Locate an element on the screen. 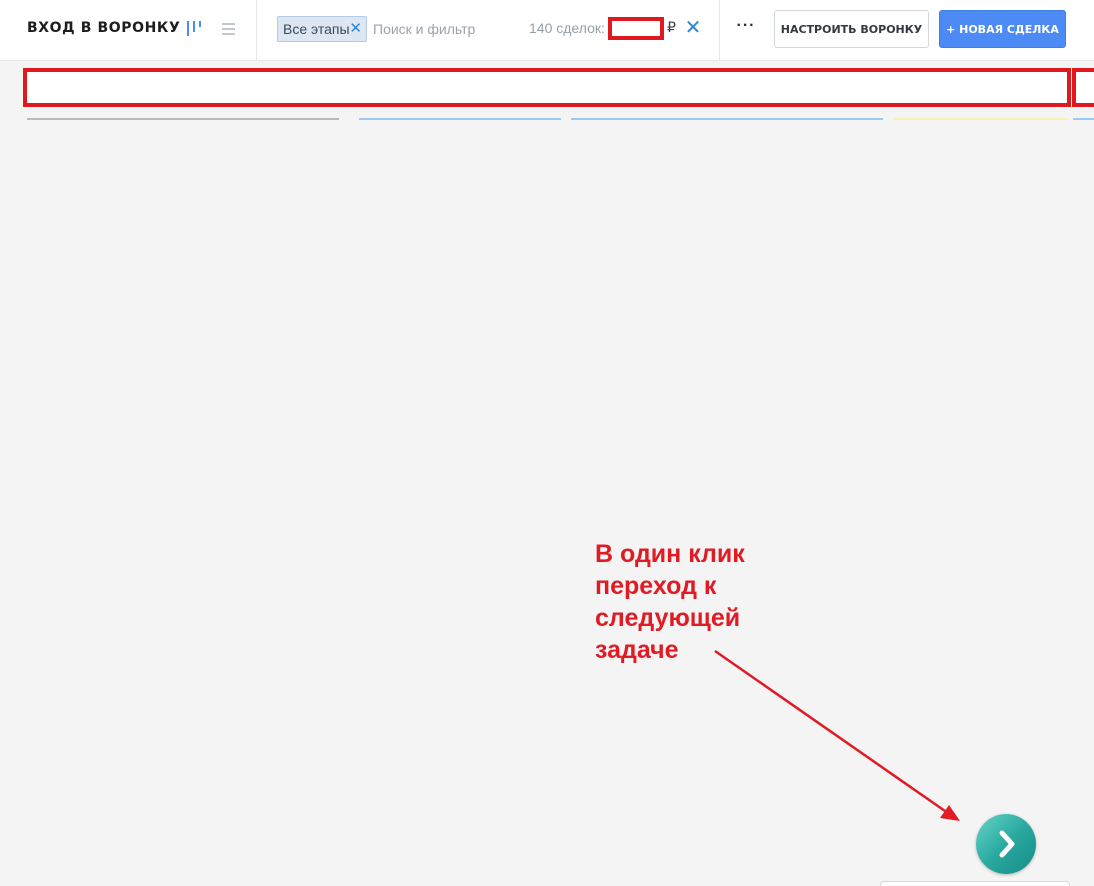  currency-sign: ₽ is located at coordinates (671, 27).